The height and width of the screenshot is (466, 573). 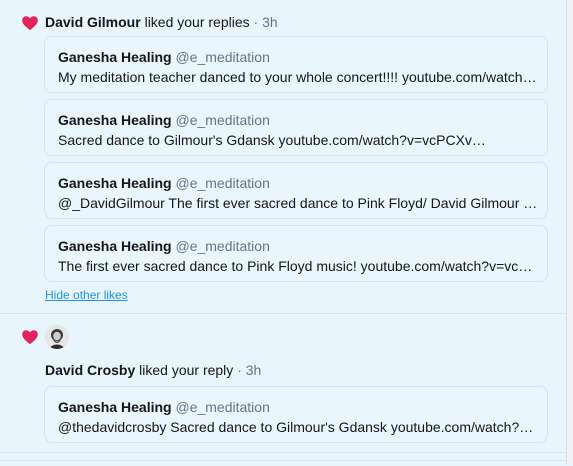 I want to click on user-name-link: David Crosby, so click(x=90, y=370).